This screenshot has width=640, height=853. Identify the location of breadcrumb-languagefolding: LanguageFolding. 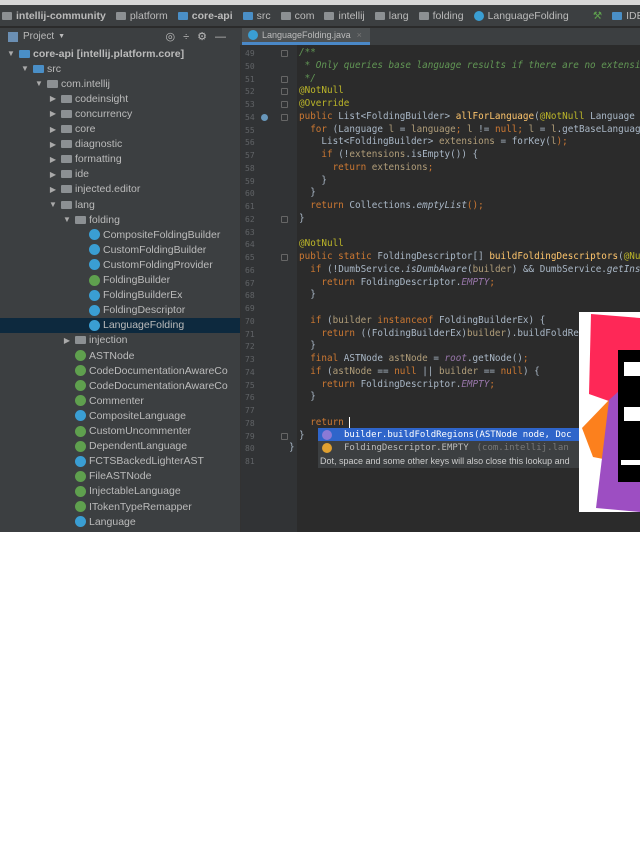
(521, 16).